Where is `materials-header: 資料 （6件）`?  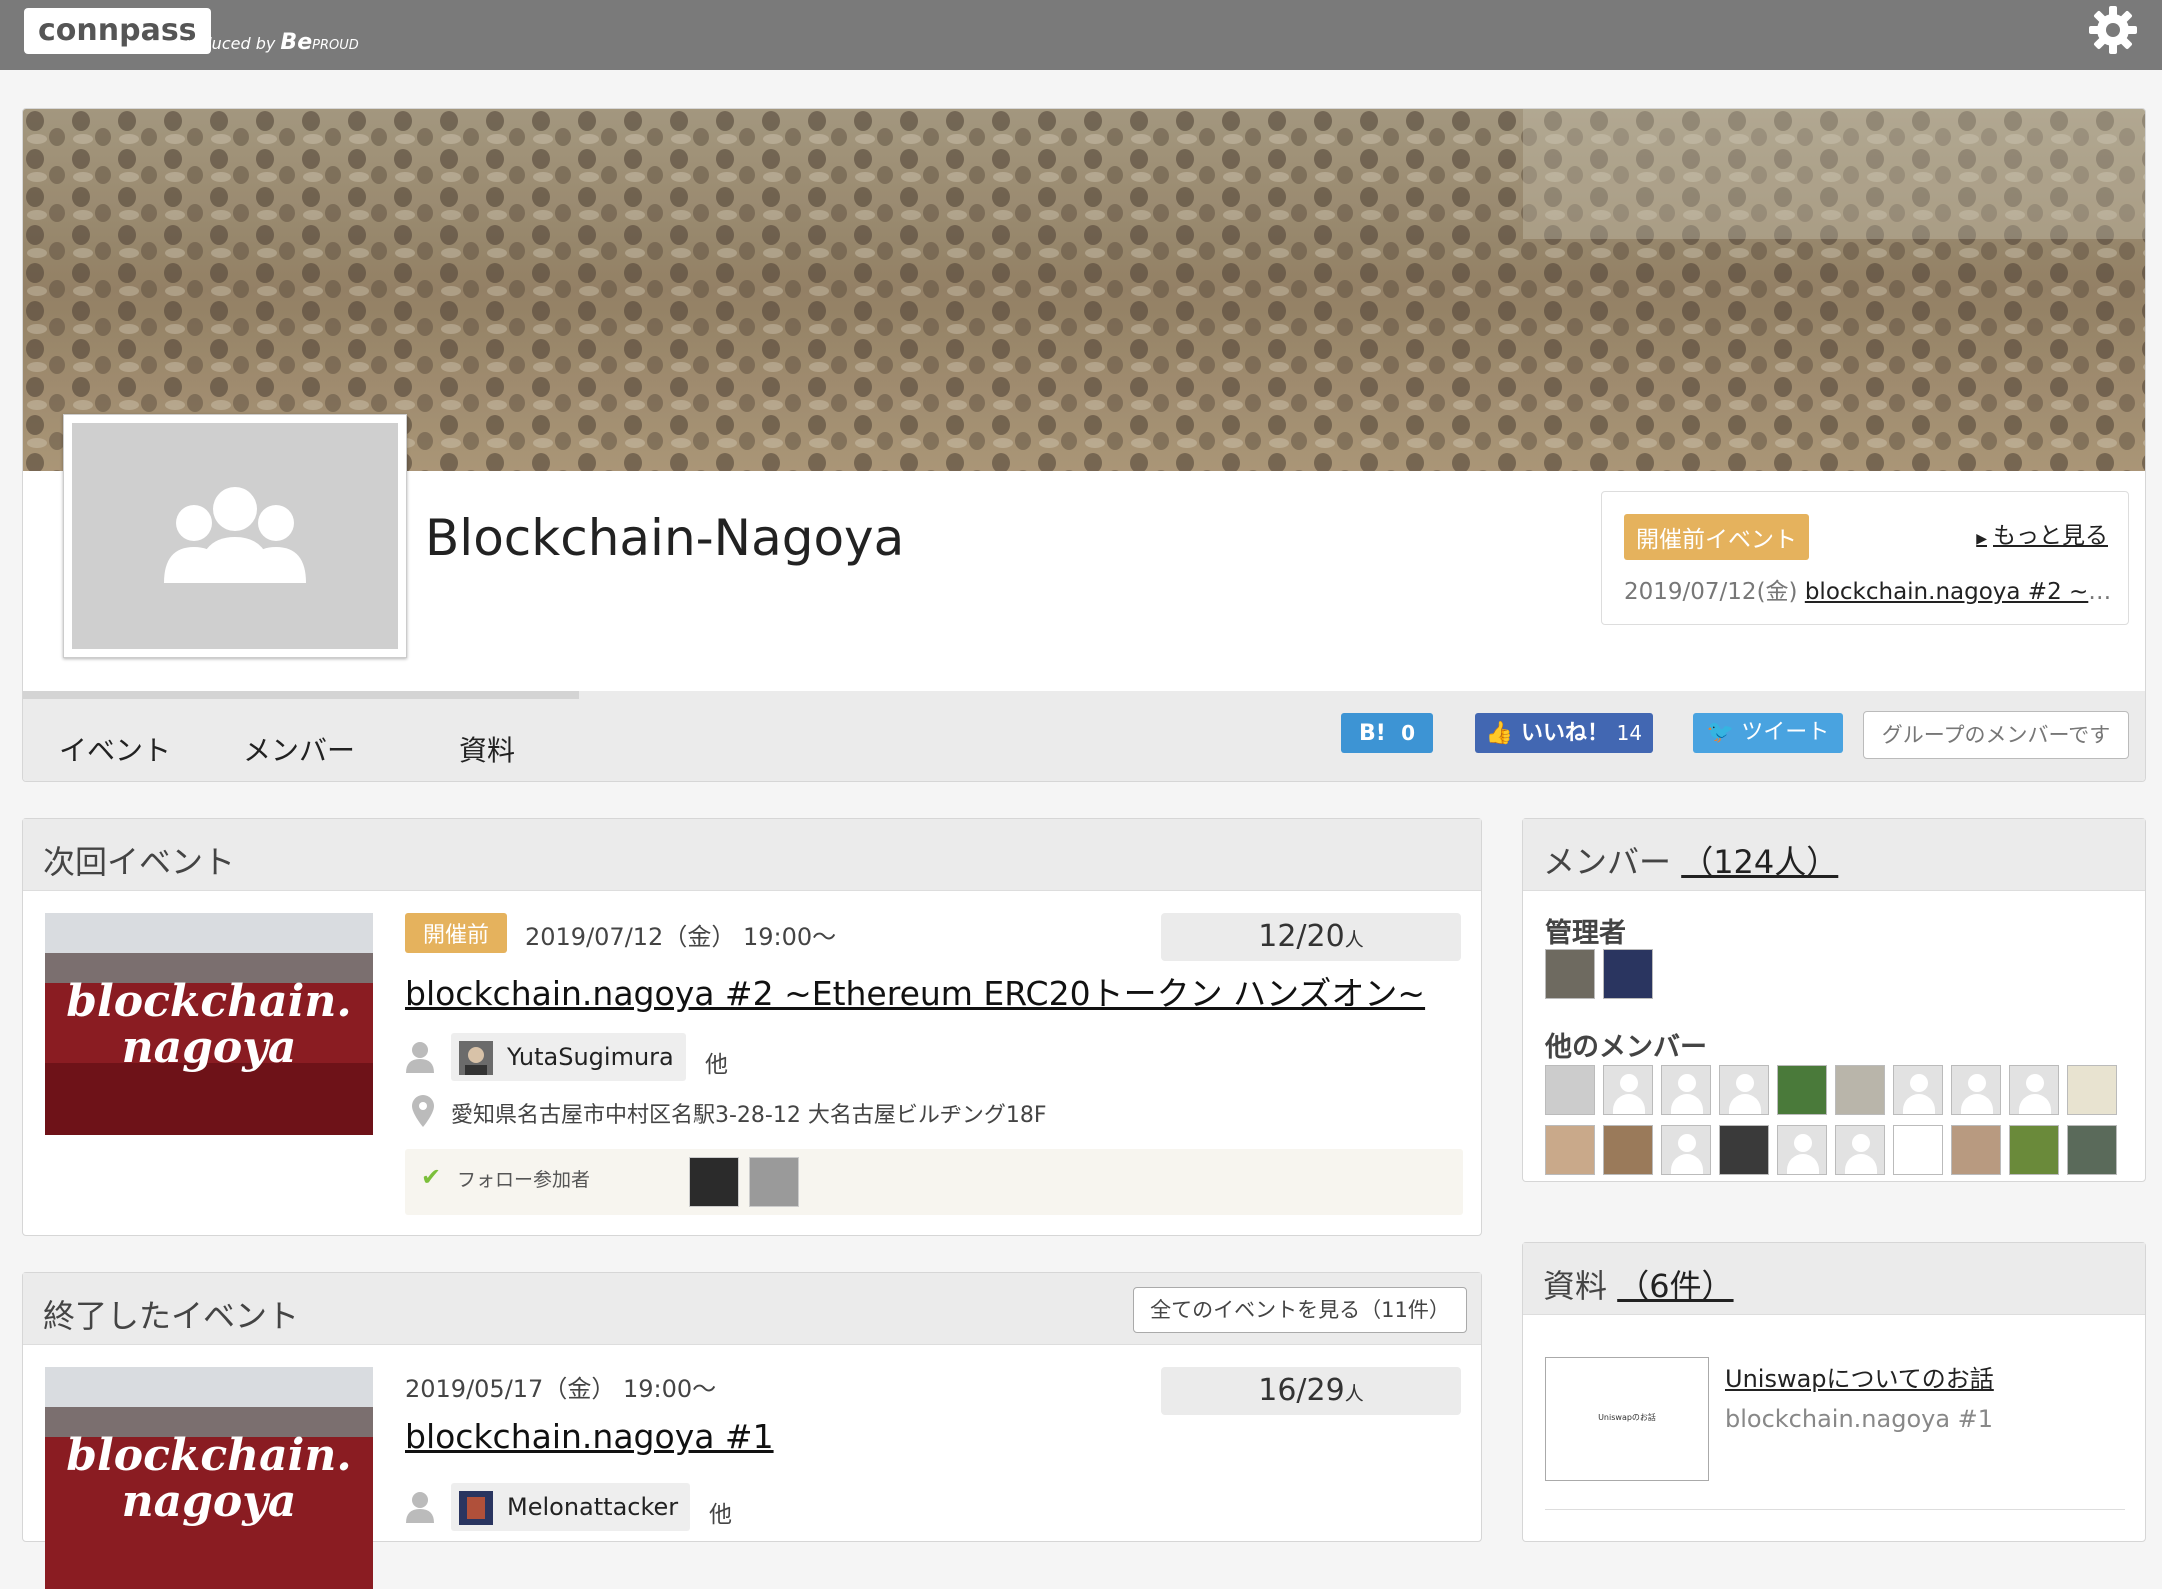 materials-header: 資料 （6件） is located at coordinates (1834, 1279).